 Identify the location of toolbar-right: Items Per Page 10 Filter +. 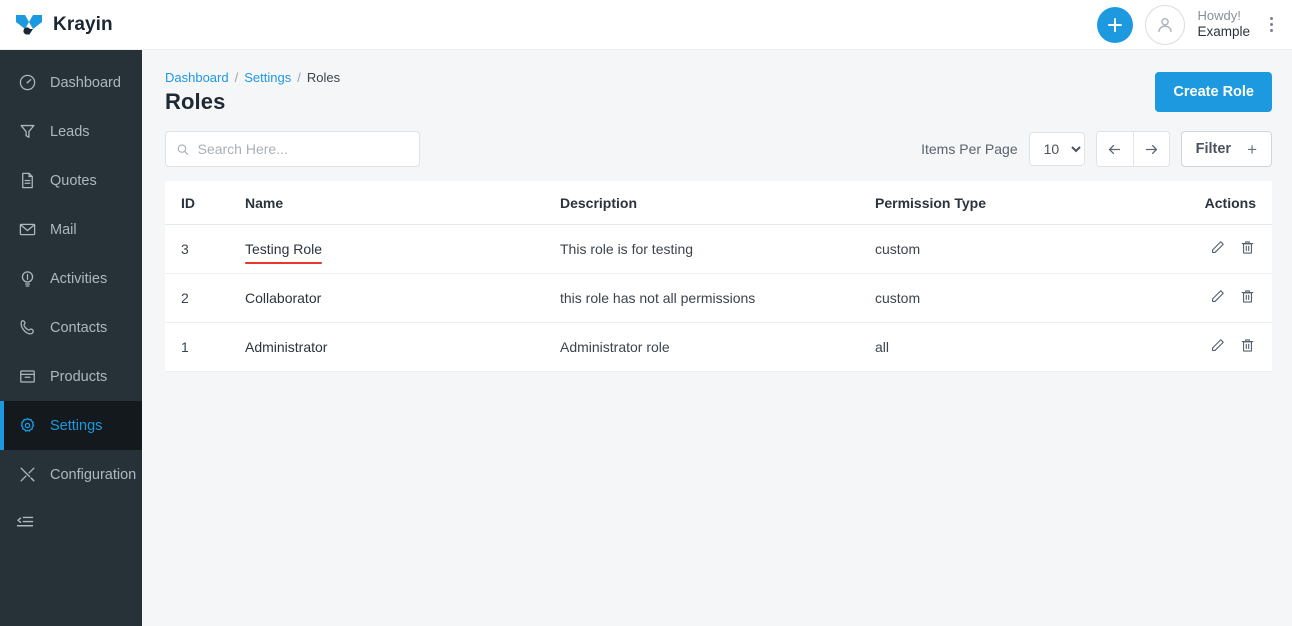
(1096, 149).